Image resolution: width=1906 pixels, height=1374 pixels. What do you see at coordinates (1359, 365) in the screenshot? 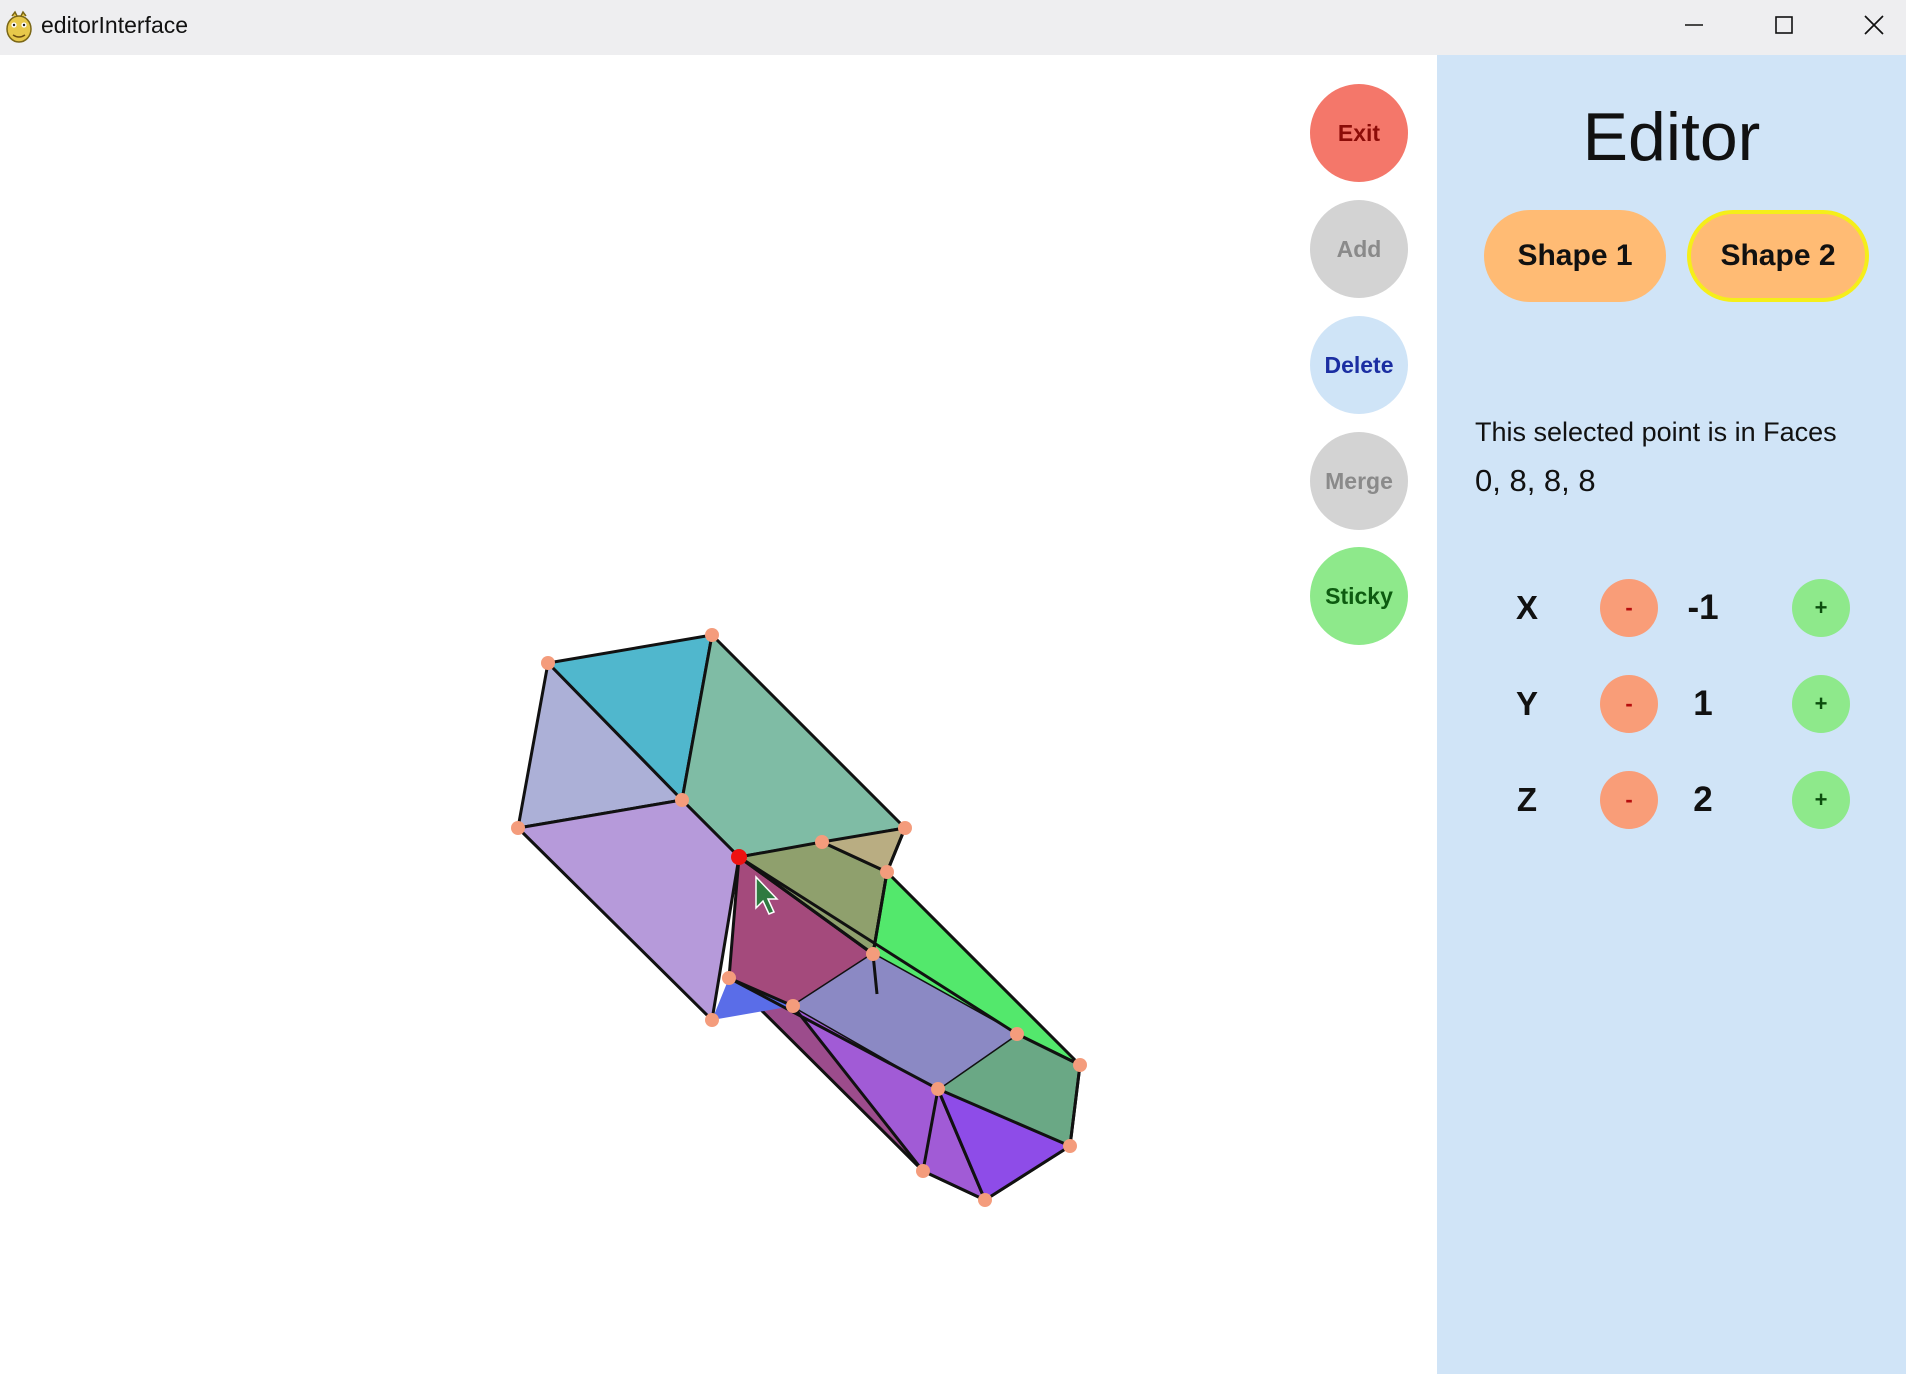
I see `delete-button: Delete` at bounding box center [1359, 365].